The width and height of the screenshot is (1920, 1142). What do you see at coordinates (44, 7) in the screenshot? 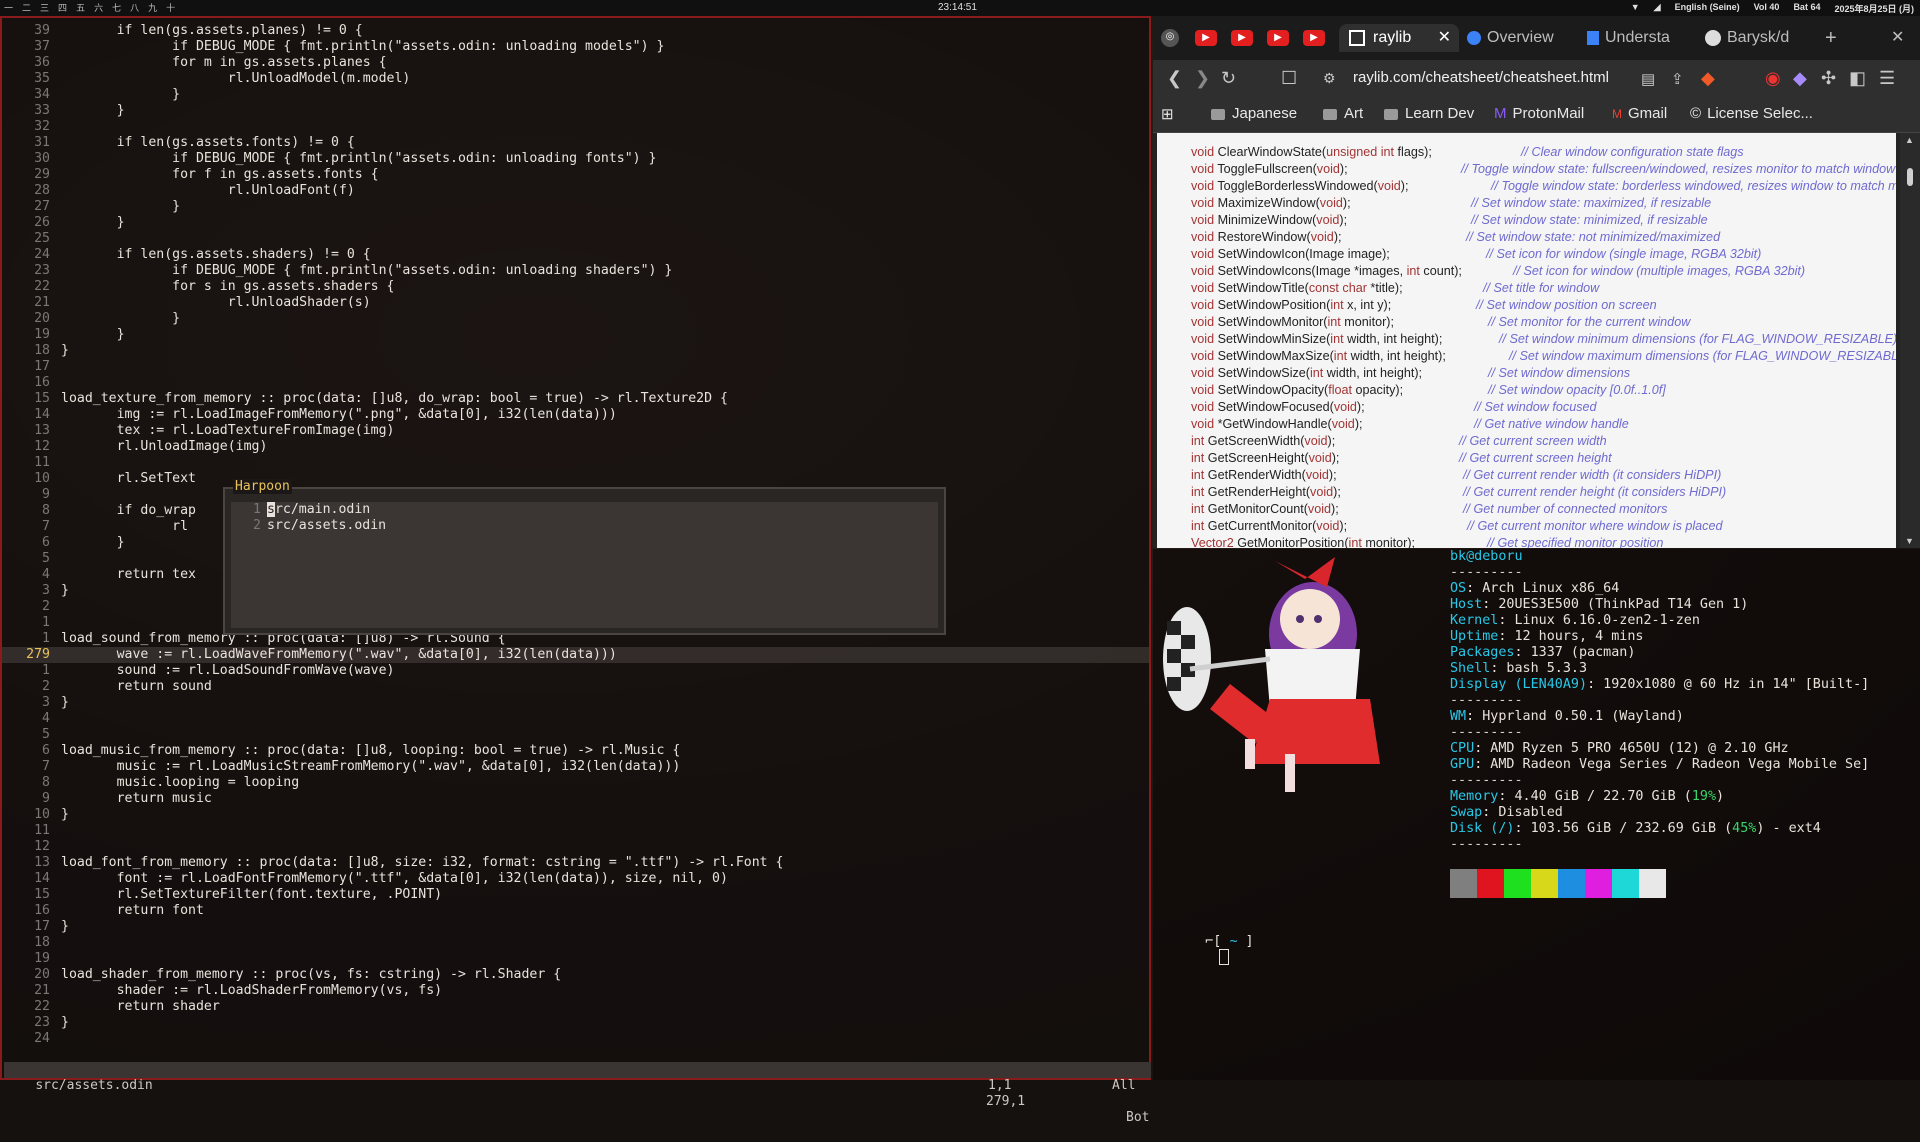
I see `workspace-3: 三` at bounding box center [44, 7].